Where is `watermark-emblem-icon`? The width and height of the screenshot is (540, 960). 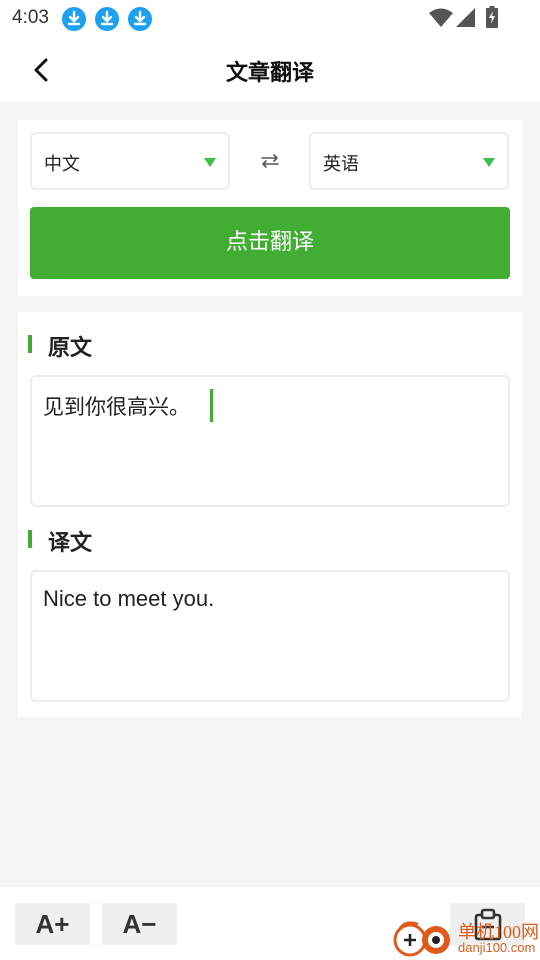
watermark-emblem-icon is located at coordinates (421, 939).